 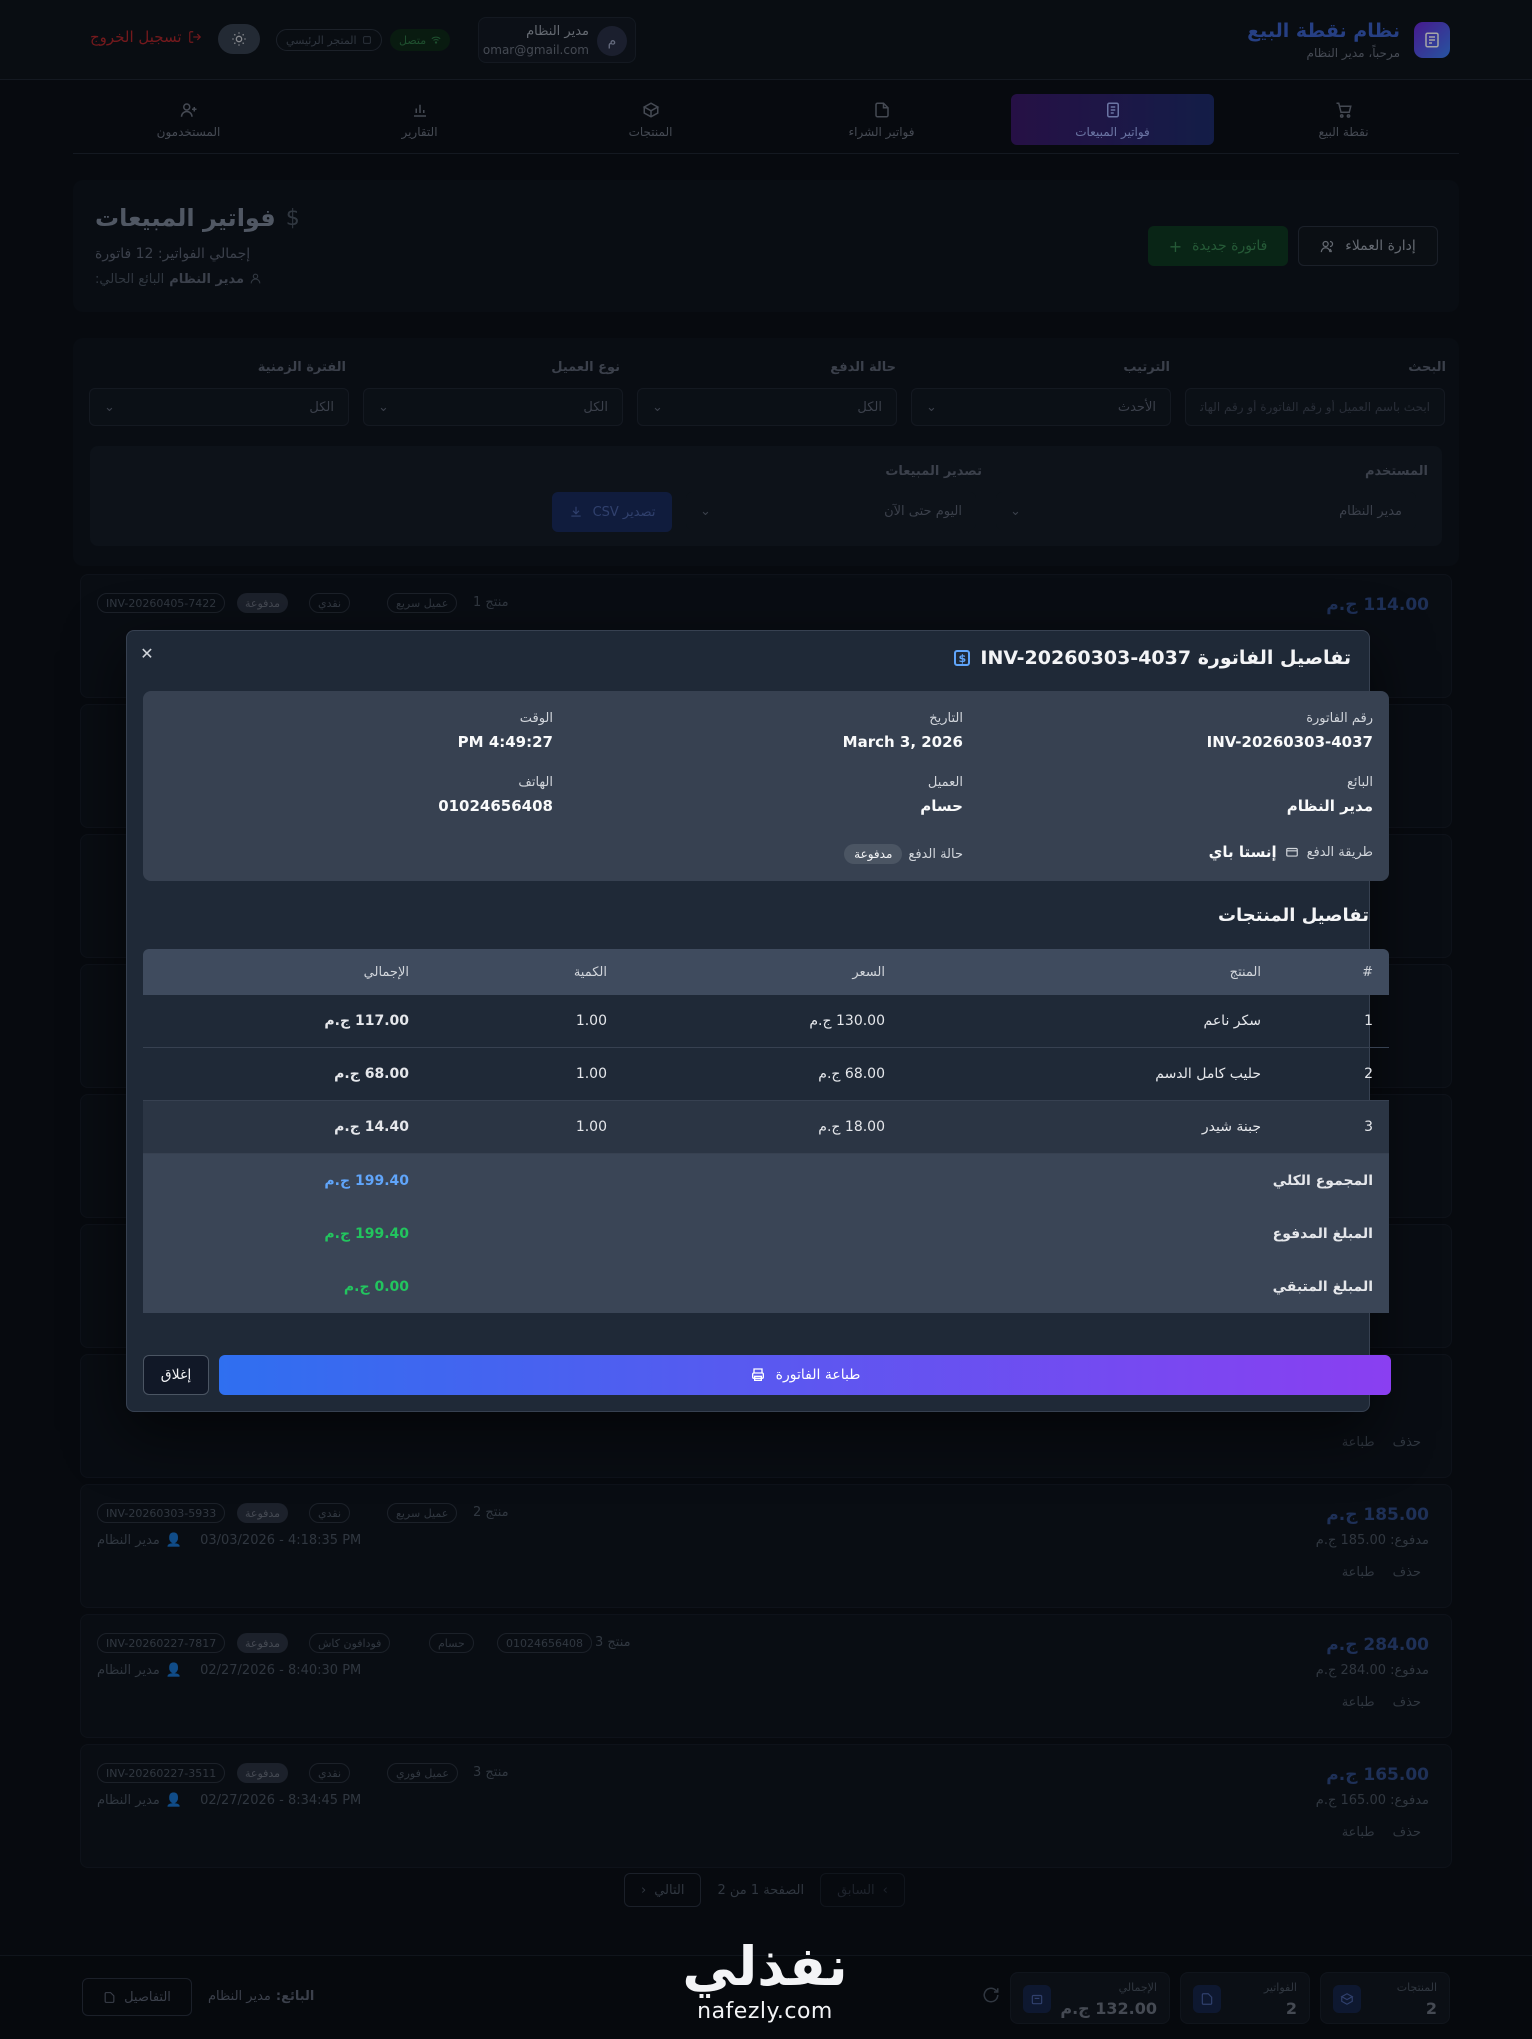 I want to click on close-button: إغلاق, so click(x=176, y=1375).